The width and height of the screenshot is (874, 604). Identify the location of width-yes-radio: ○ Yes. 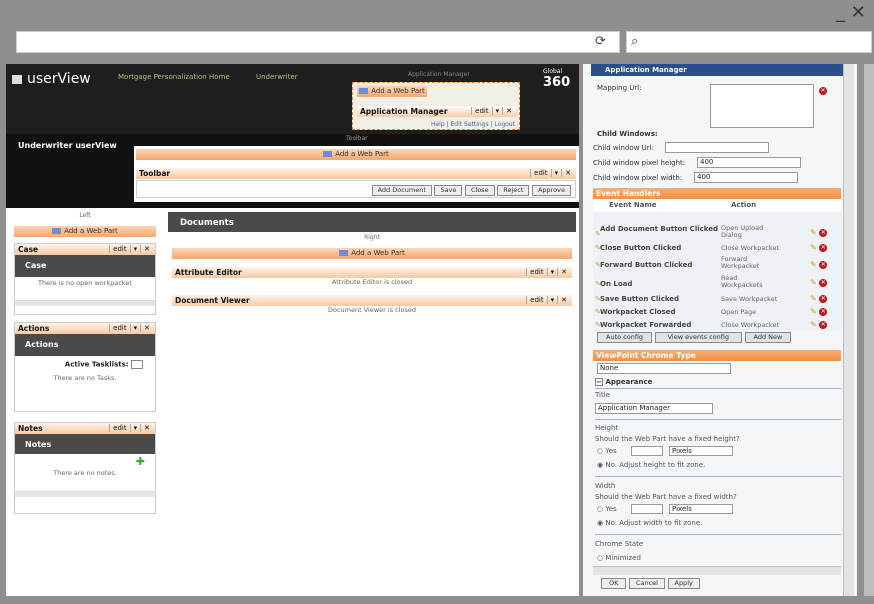
(607, 509).